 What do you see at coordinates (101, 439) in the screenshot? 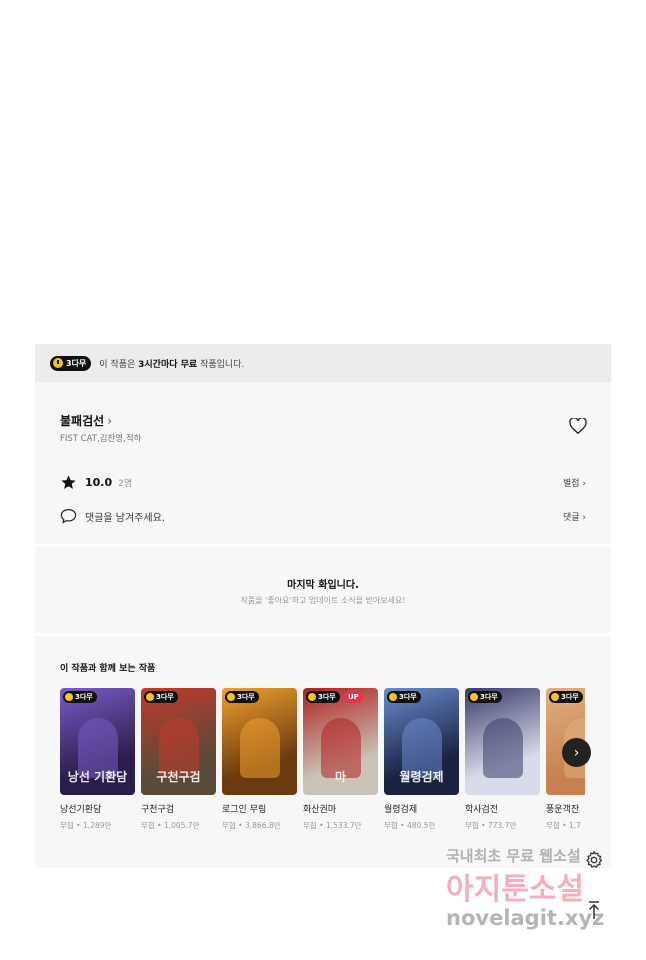
I see `work-authors: FIST CAT,김찬영,적하` at bounding box center [101, 439].